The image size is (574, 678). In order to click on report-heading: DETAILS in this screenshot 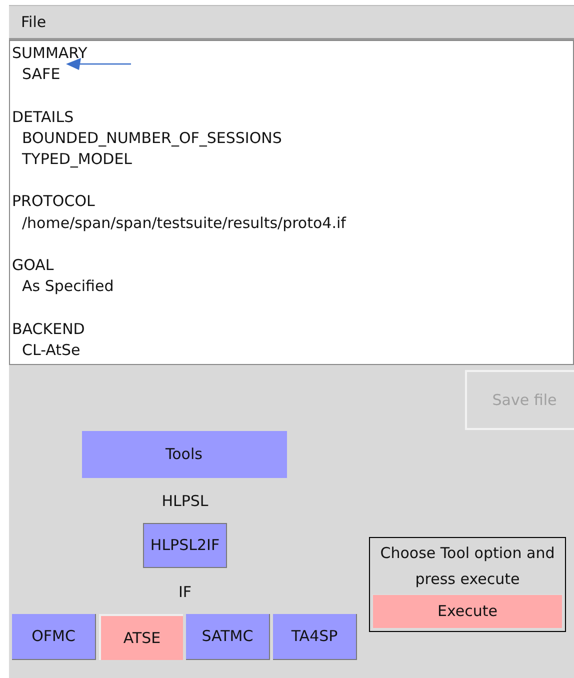, I will do `click(43, 117)`.